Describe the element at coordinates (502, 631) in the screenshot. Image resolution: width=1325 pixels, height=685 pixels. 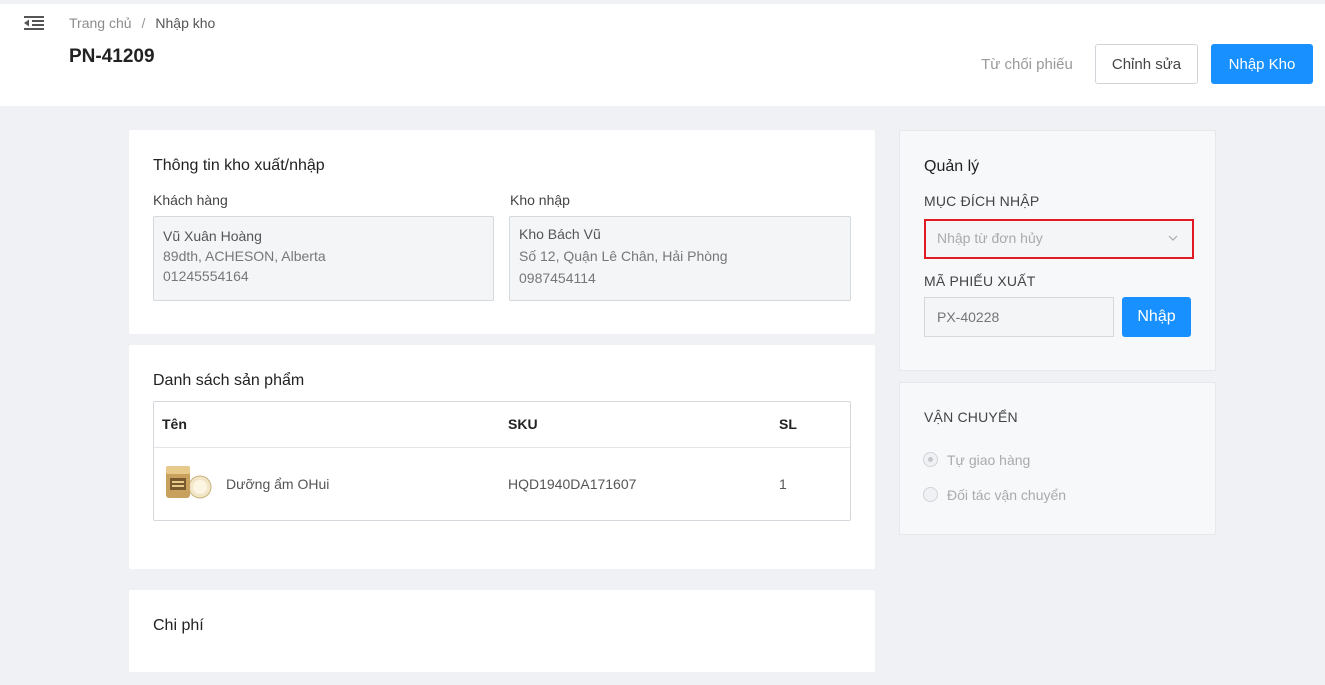
I see `costs-card: Chi phí` at that location.